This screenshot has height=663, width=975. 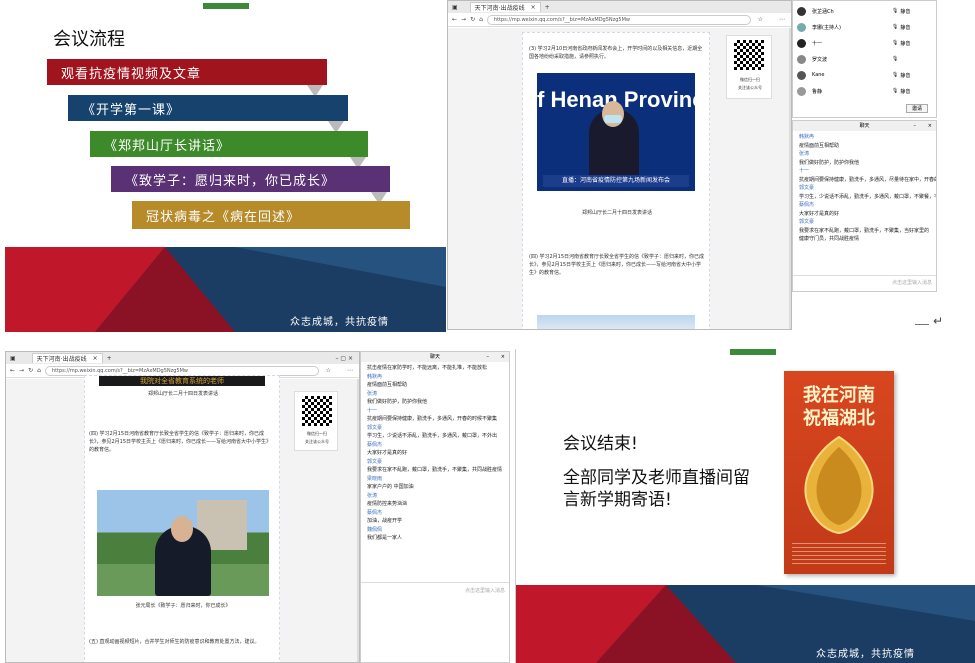 I want to click on participant-name: 李娜(主持人), so click(x=826, y=27).